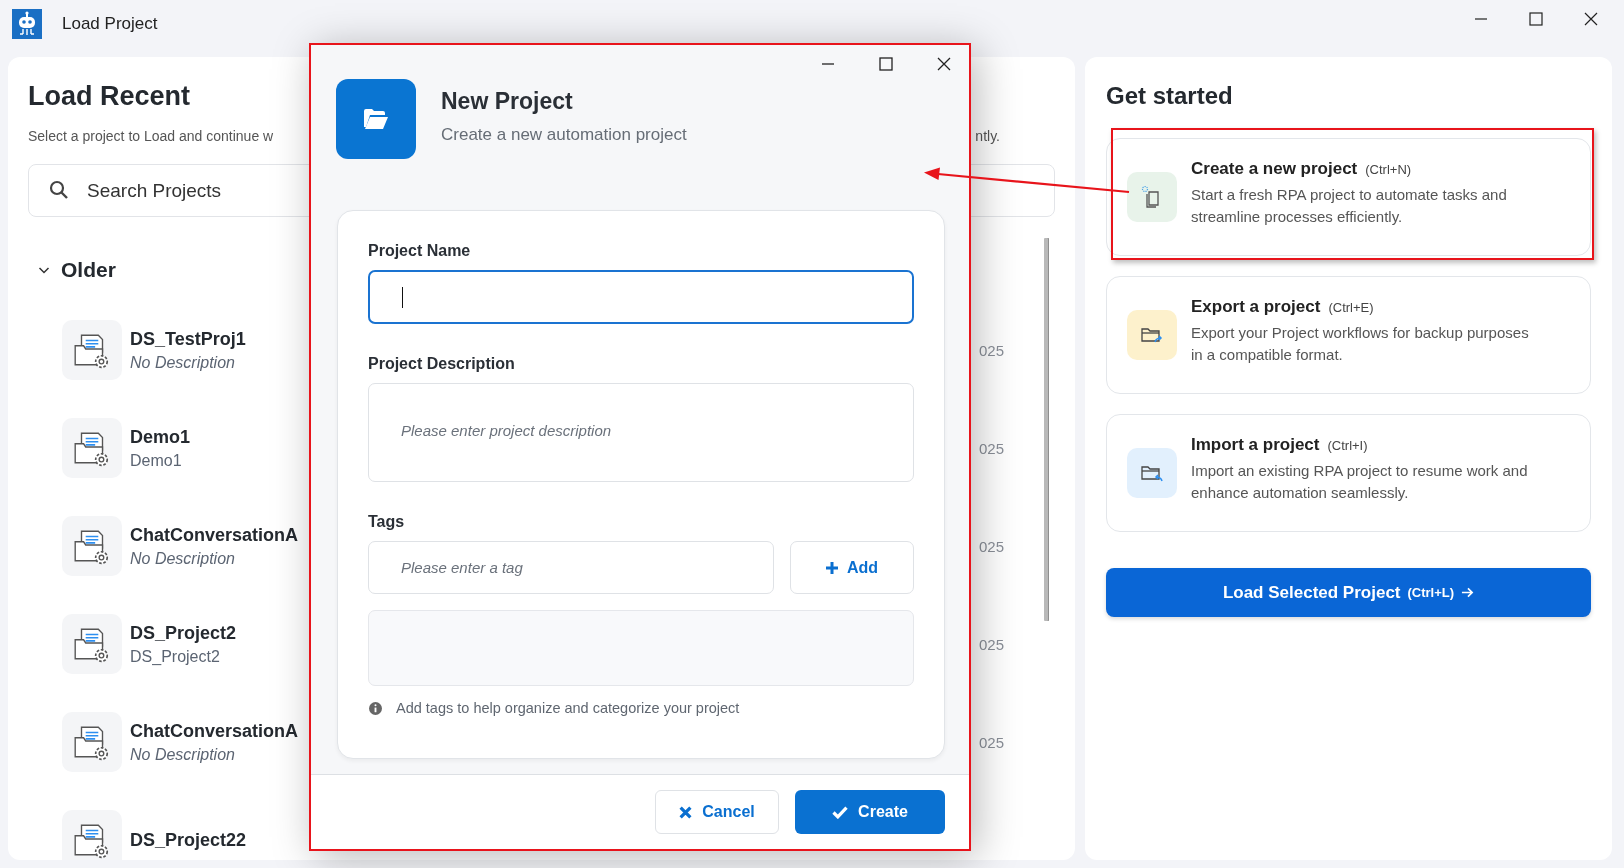 Image resolution: width=1624 pixels, height=868 pixels. Describe the element at coordinates (1349, 205) in the screenshot. I see `action-description: Start a fresh RPA project to automate tasks and streamline processes efficiently.` at that location.